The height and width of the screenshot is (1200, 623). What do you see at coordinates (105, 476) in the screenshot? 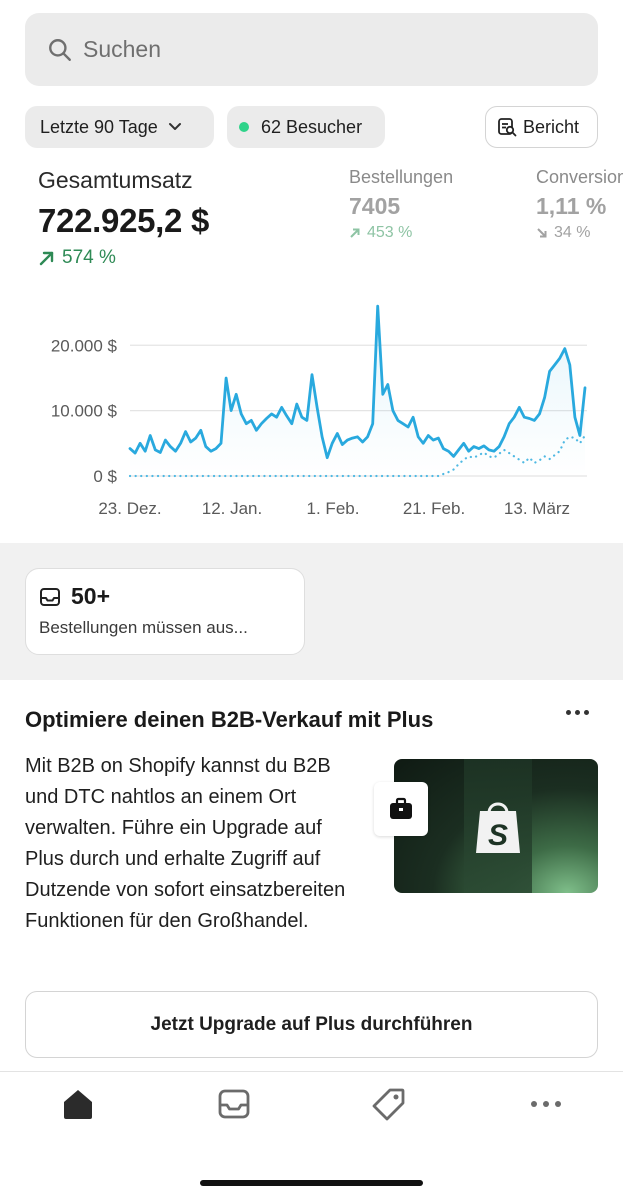
I see `y-tick-label: 0 $` at bounding box center [105, 476].